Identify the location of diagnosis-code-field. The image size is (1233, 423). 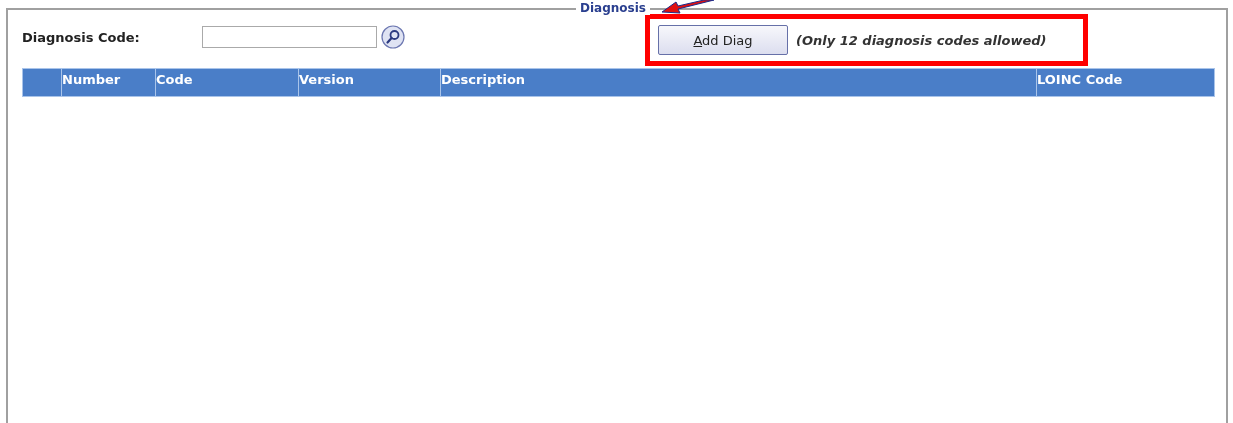
(289, 37).